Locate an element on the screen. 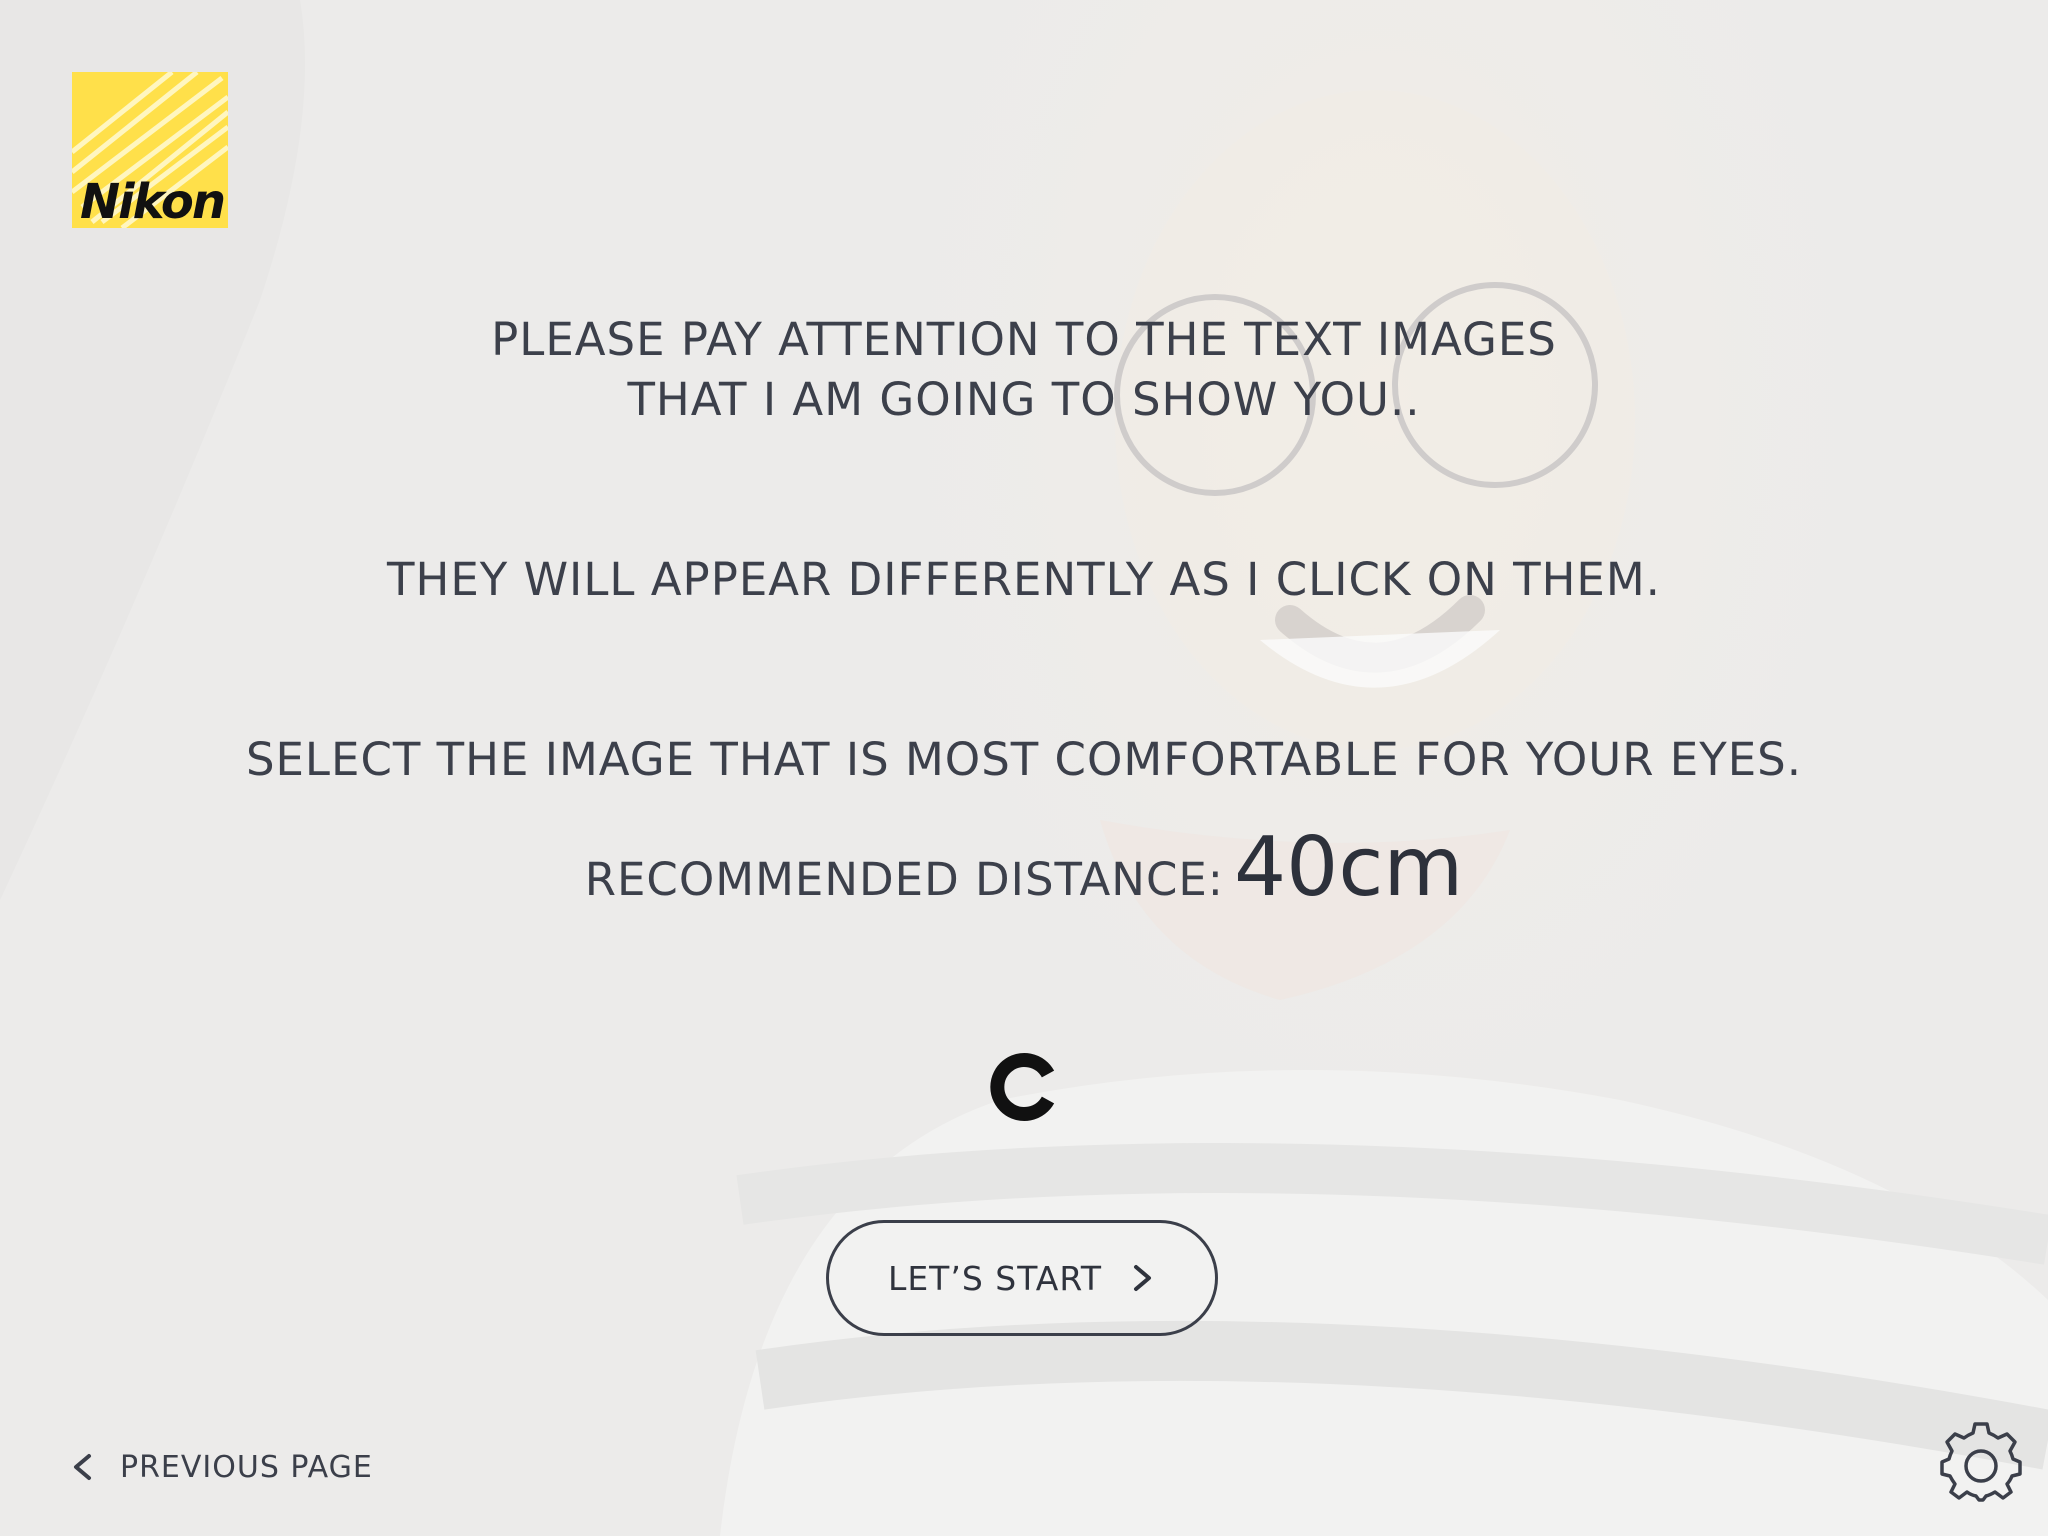 This screenshot has width=2048, height=1536. previous-page-label: PREVIOUS PAGE is located at coordinates (246, 1467).